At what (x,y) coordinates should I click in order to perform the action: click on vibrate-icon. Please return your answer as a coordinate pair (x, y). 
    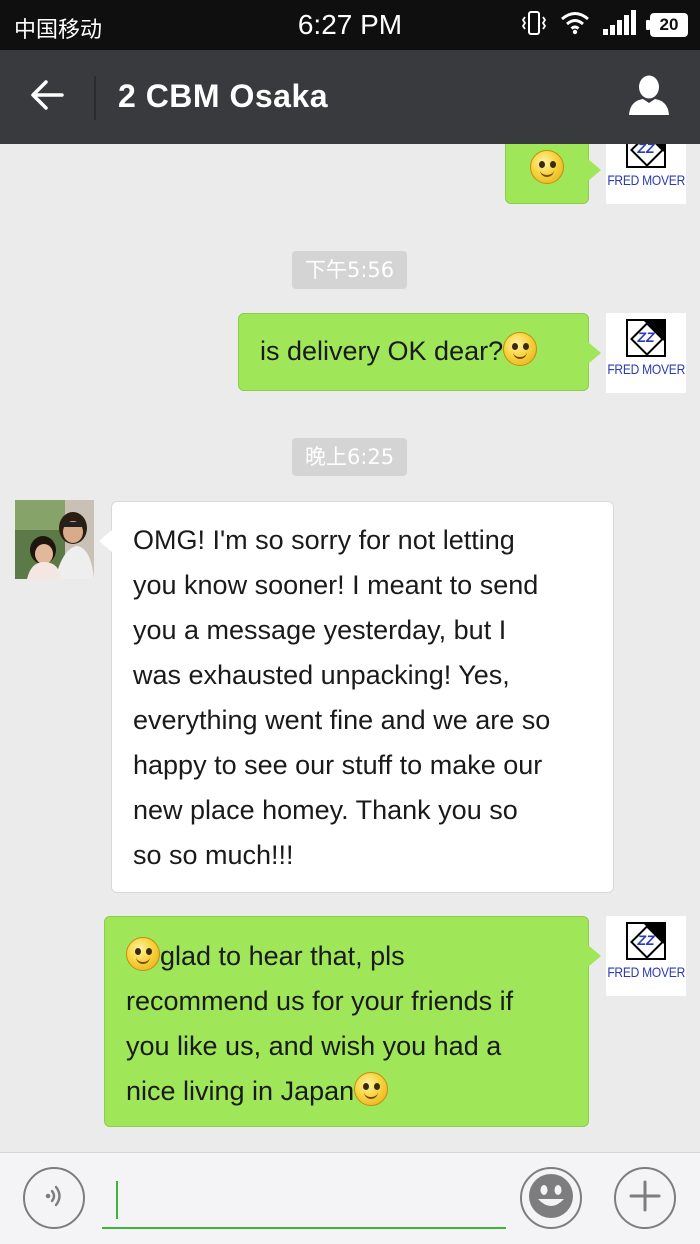
    Looking at the image, I should click on (534, 25).